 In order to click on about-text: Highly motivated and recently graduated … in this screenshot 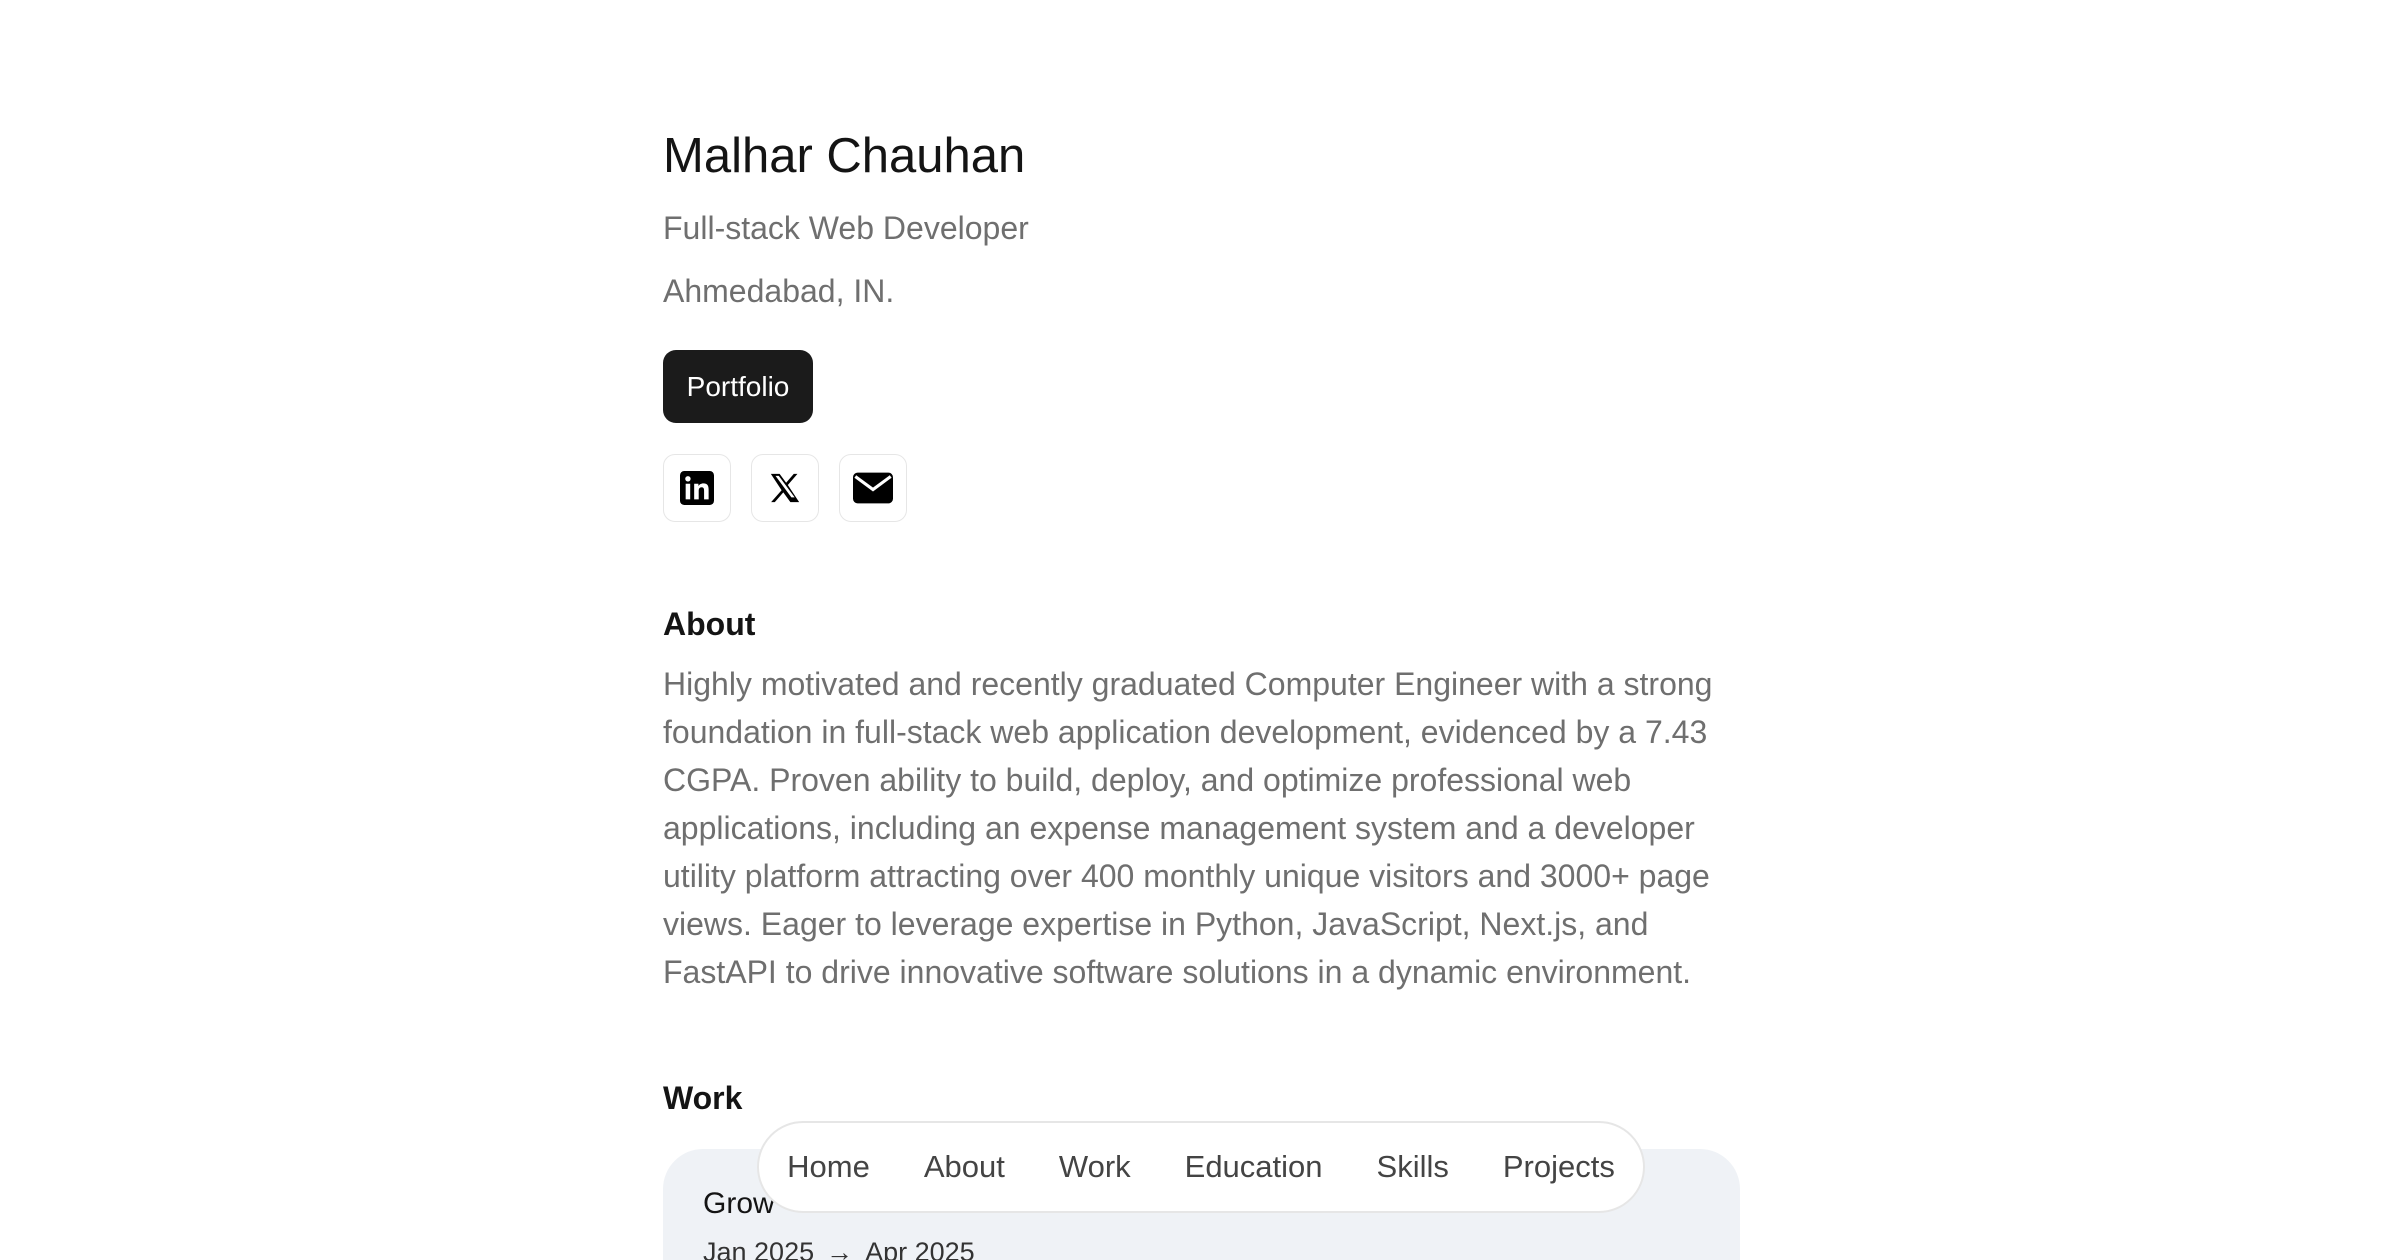, I will do `click(1188, 828)`.